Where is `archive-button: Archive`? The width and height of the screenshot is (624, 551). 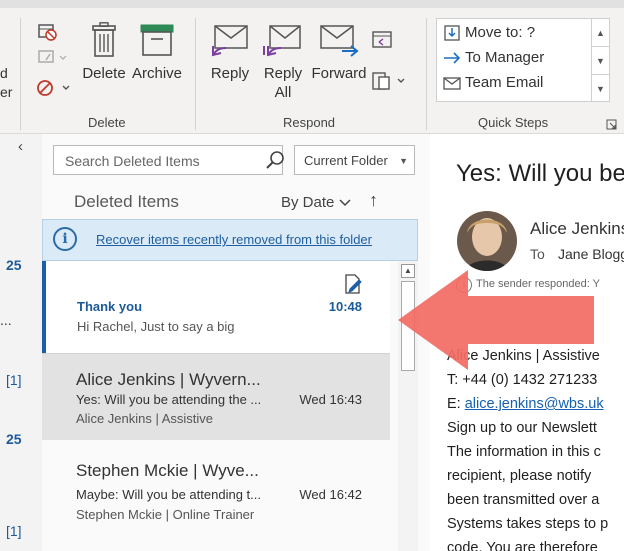 archive-button: Archive is located at coordinates (157, 52).